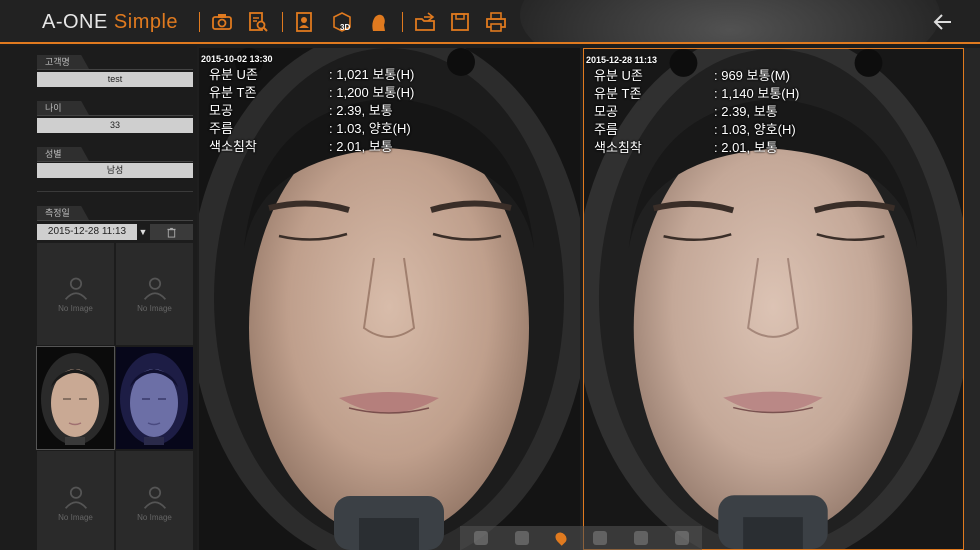 Image resolution: width=980 pixels, height=550 pixels. Describe the element at coordinates (258, 22) in the screenshot. I see `report-search-icon` at that location.